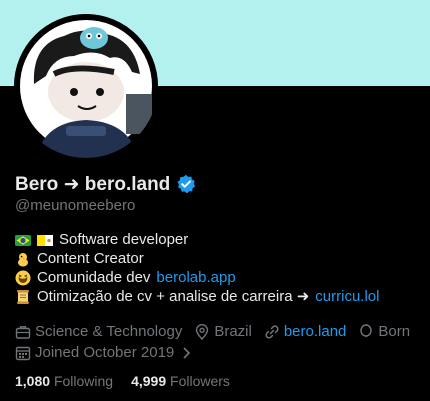 The width and height of the screenshot is (430, 401). What do you see at coordinates (23, 353) in the screenshot?
I see `calendar-icon` at bounding box center [23, 353].